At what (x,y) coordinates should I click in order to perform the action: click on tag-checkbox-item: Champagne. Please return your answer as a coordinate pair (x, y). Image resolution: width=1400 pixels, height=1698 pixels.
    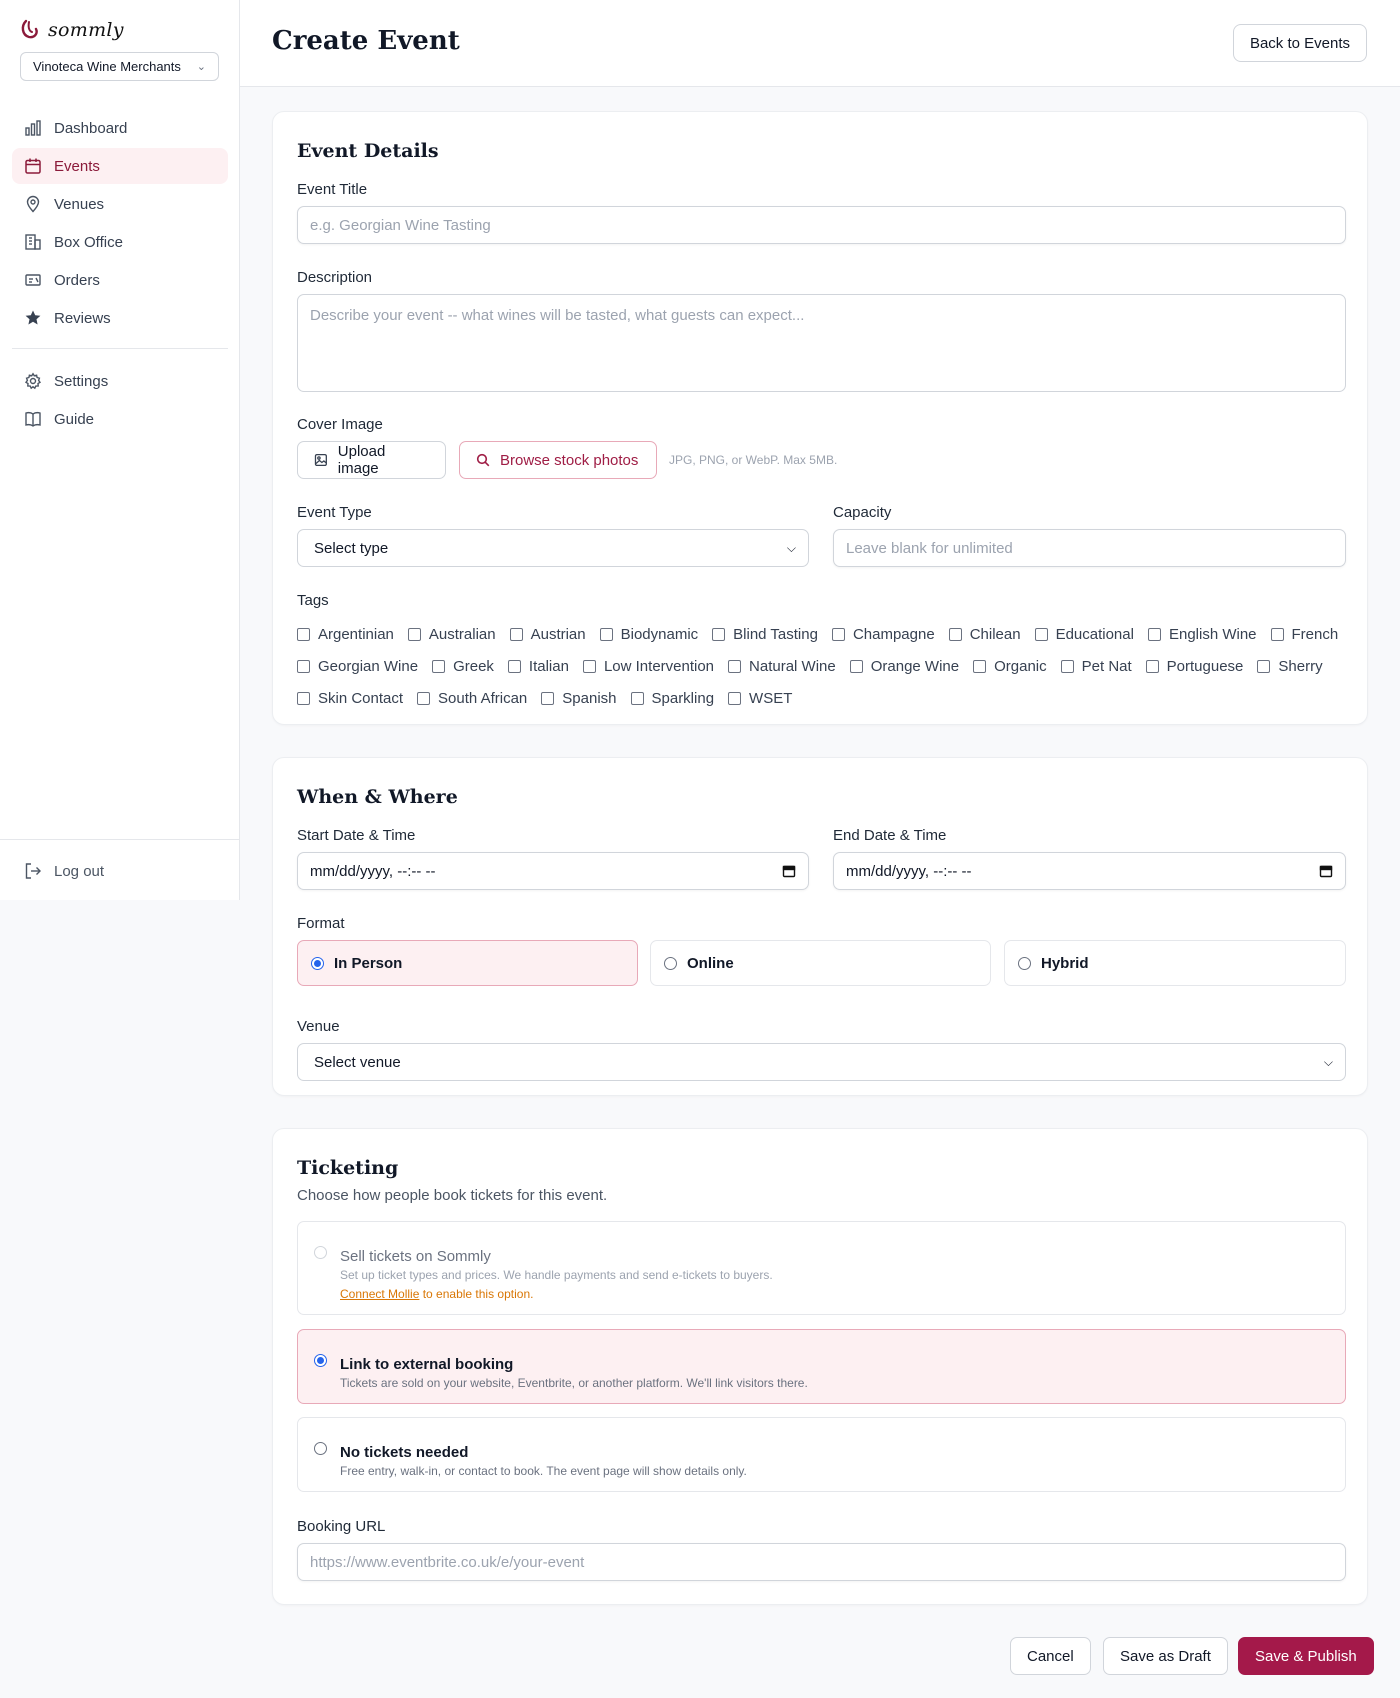
    Looking at the image, I should click on (883, 634).